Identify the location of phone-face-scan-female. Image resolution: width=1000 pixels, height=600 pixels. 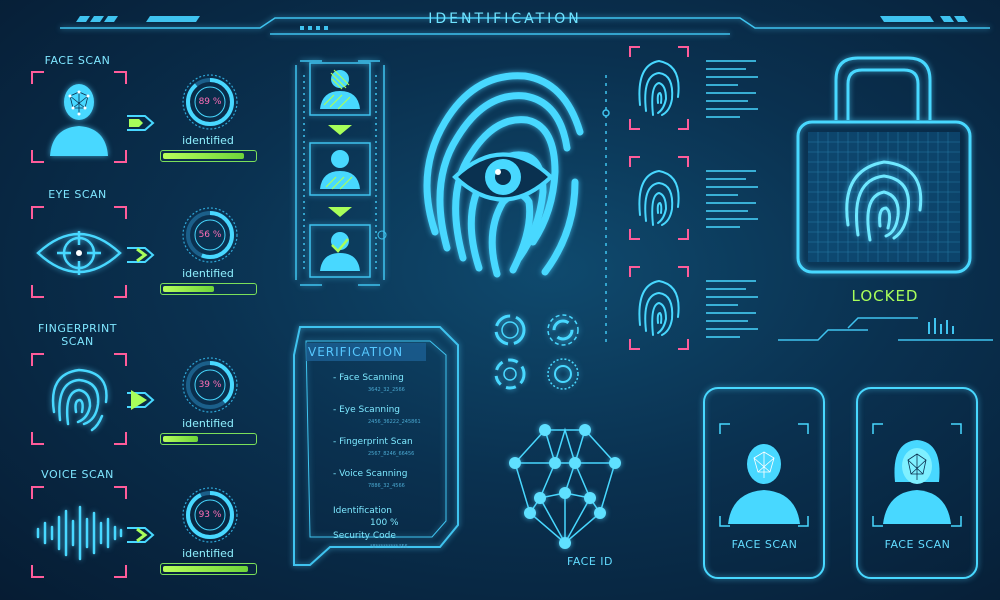
(917, 483).